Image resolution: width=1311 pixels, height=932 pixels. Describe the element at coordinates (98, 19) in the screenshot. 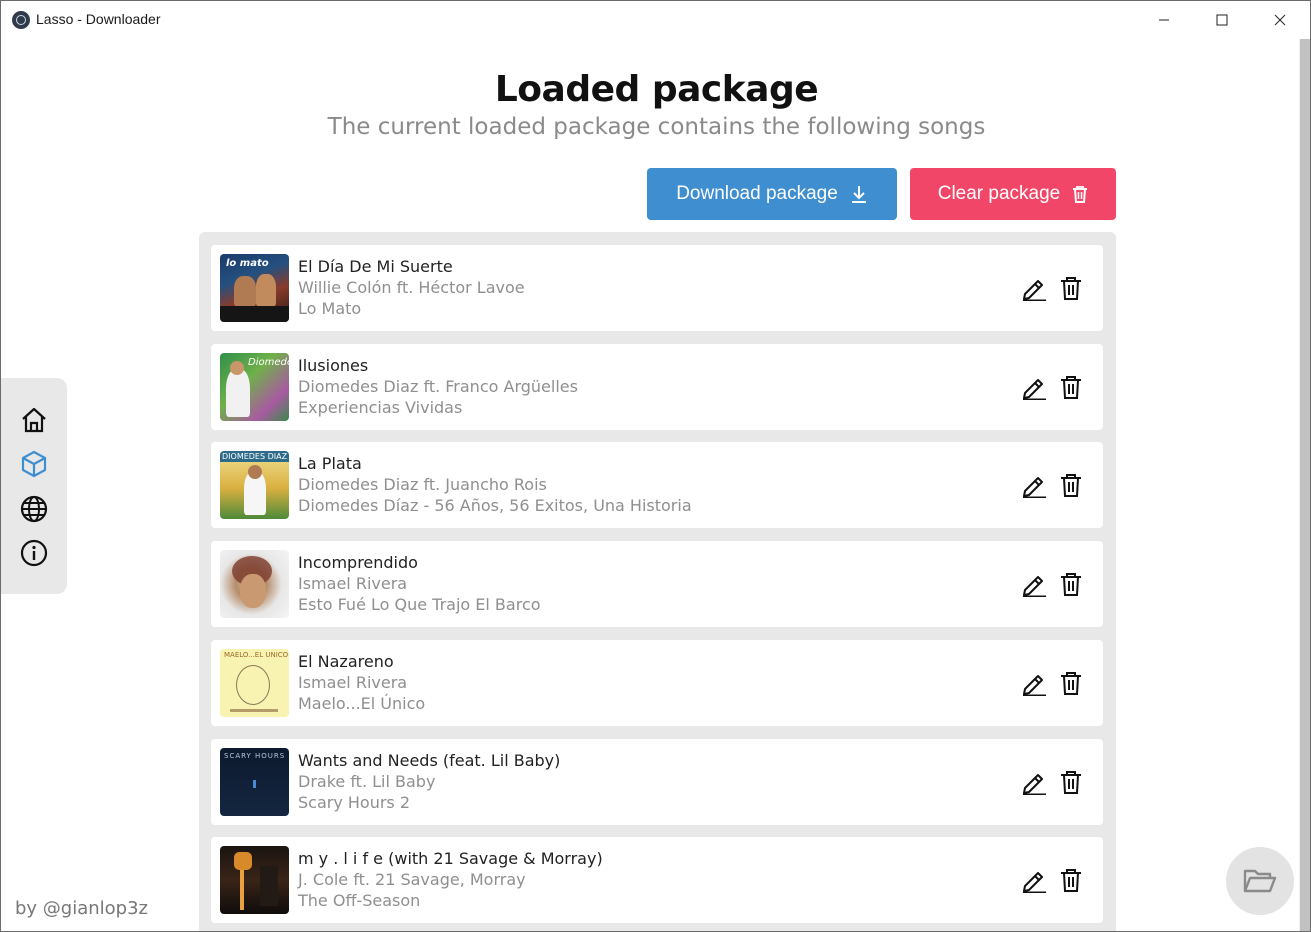

I see `window-title: Lasso - Downloader` at that location.